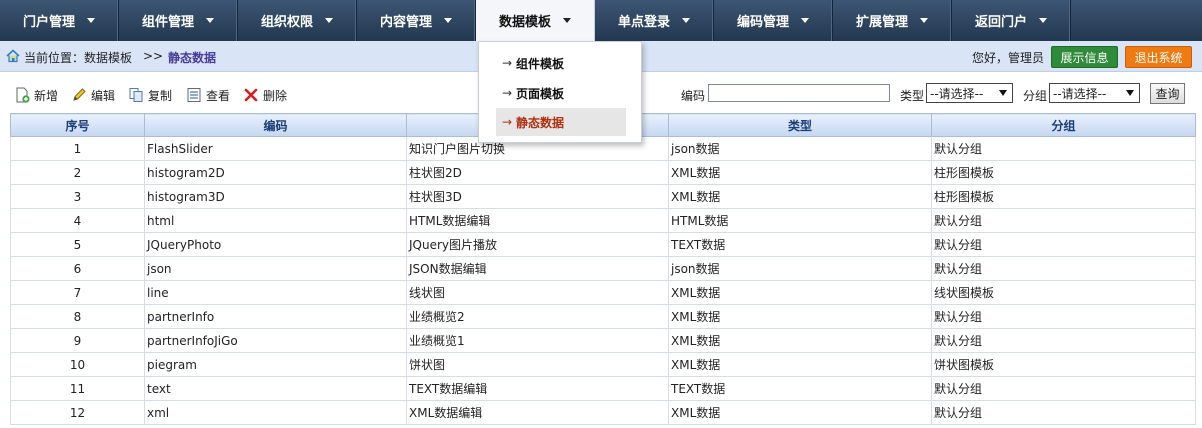  Describe the element at coordinates (275, 244) in the screenshot. I see `cell-code: JQueryPhoto` at that location.